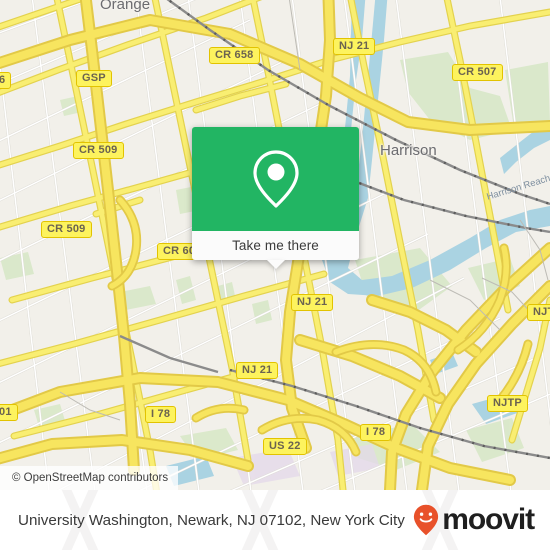  What do you see at coordinates (125, 6) in the screenshot?
I see `map-place-label: Orange` at bounding box center [125, 6].